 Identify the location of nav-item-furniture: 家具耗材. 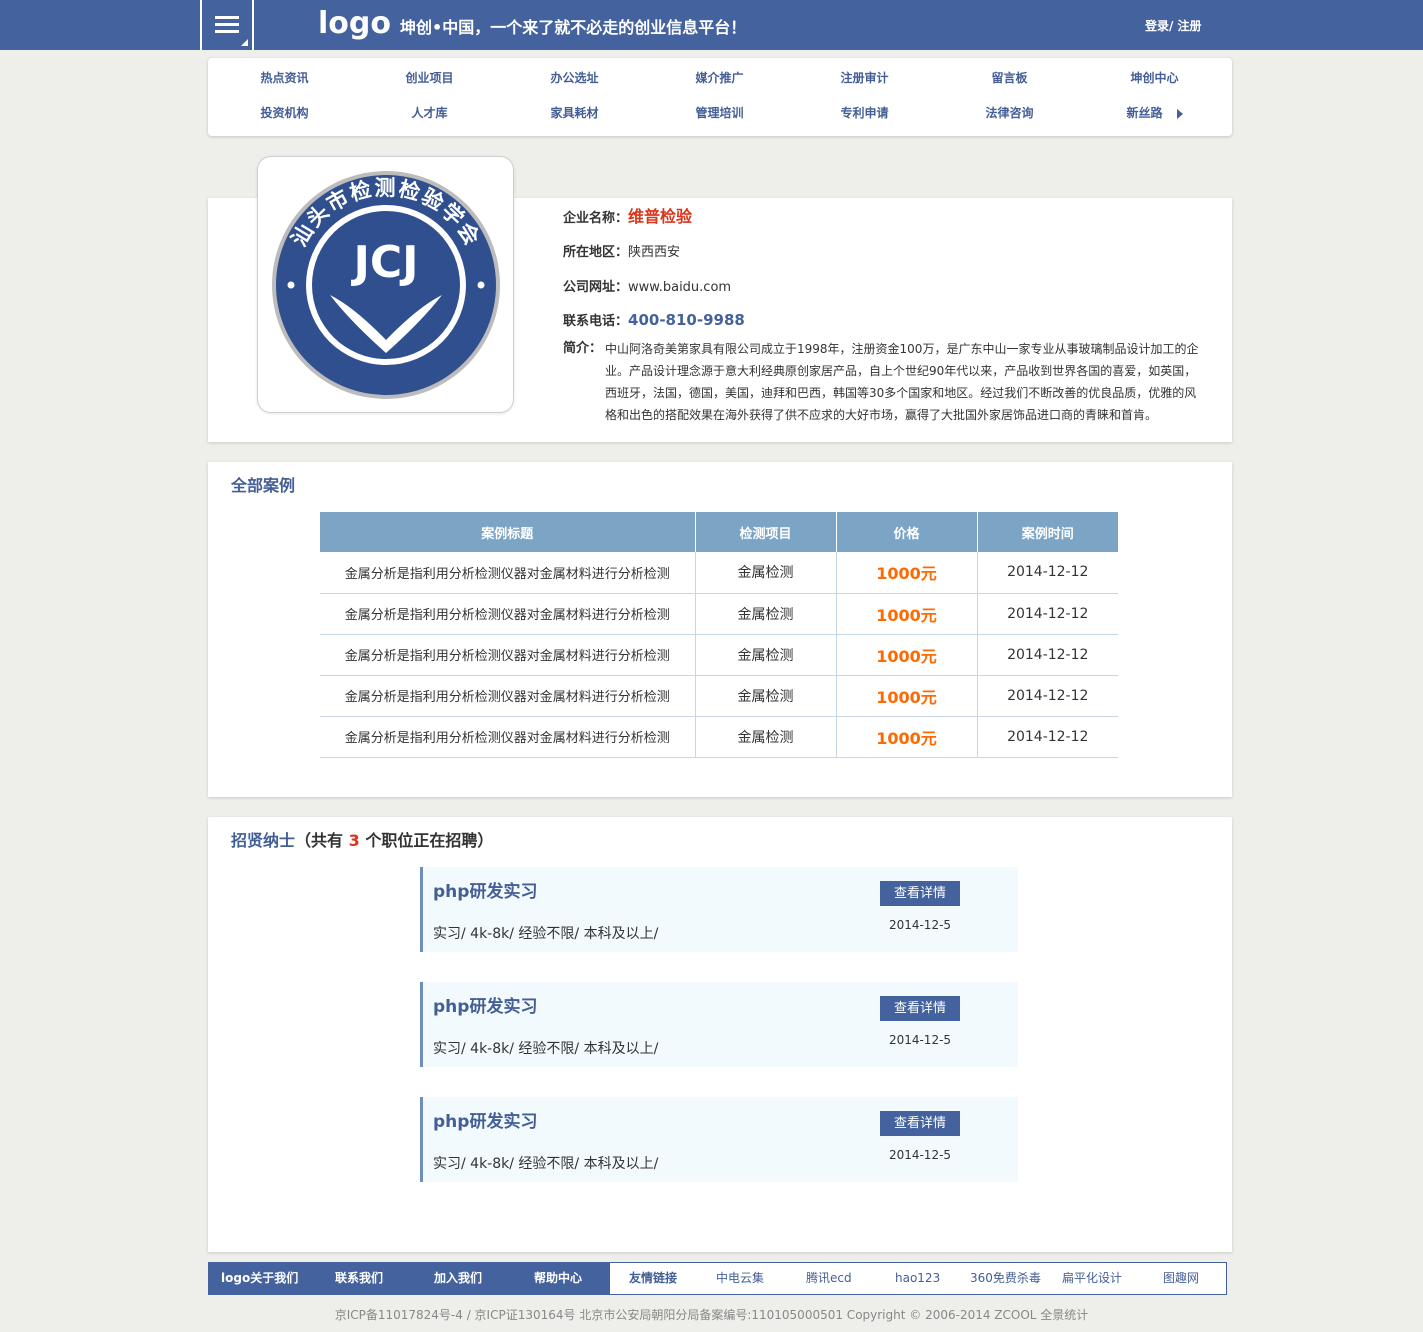
(574, 113).